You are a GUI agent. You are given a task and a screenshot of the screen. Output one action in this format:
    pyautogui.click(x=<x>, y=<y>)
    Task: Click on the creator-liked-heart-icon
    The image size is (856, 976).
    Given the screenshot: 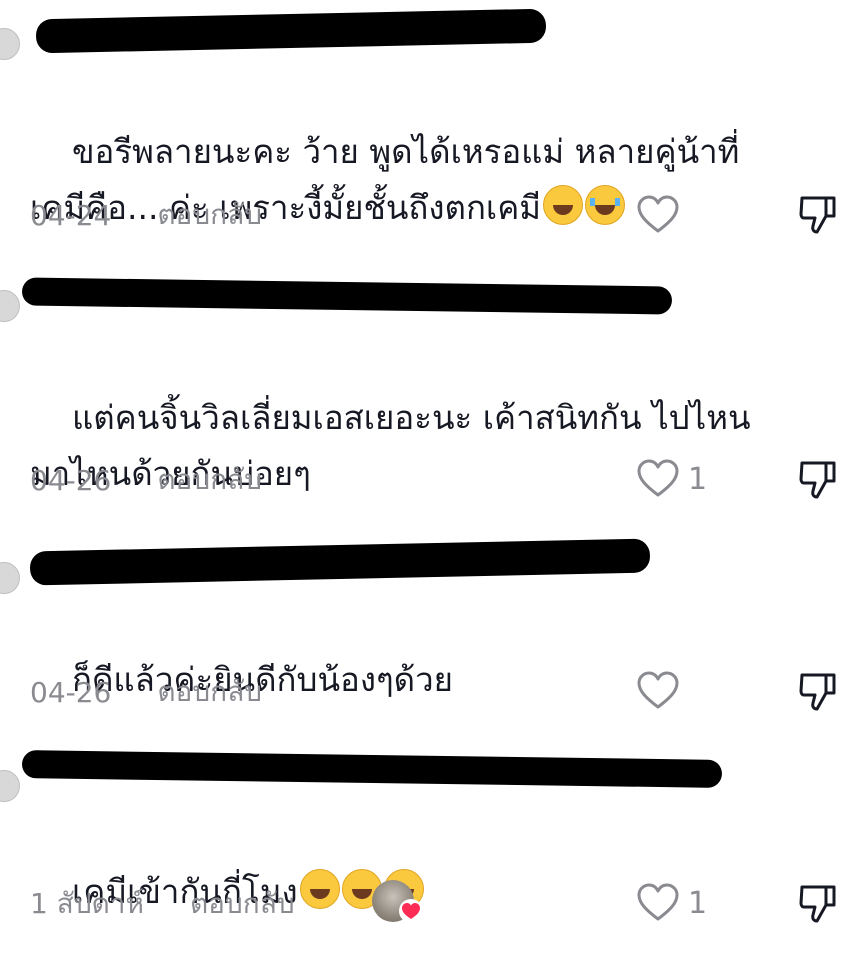 What is the action you would take?
    pyautogui.click(x=411, y=911)
    